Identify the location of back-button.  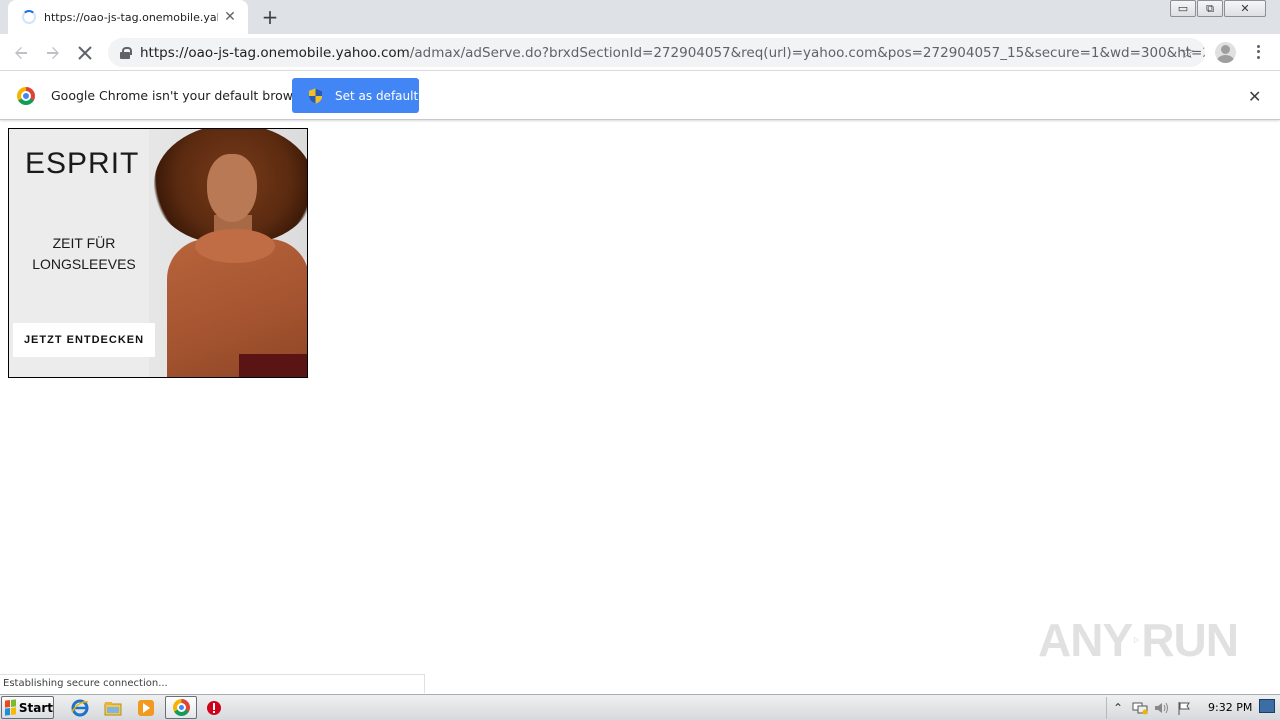
(21, 53).